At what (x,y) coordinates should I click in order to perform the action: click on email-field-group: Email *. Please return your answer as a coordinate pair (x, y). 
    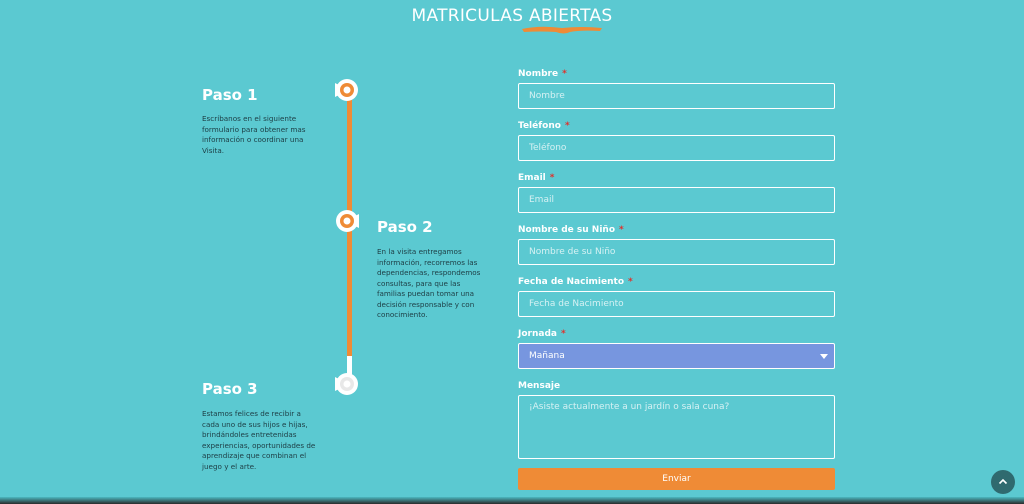
    Looking at the image, I should click on (676, 192).